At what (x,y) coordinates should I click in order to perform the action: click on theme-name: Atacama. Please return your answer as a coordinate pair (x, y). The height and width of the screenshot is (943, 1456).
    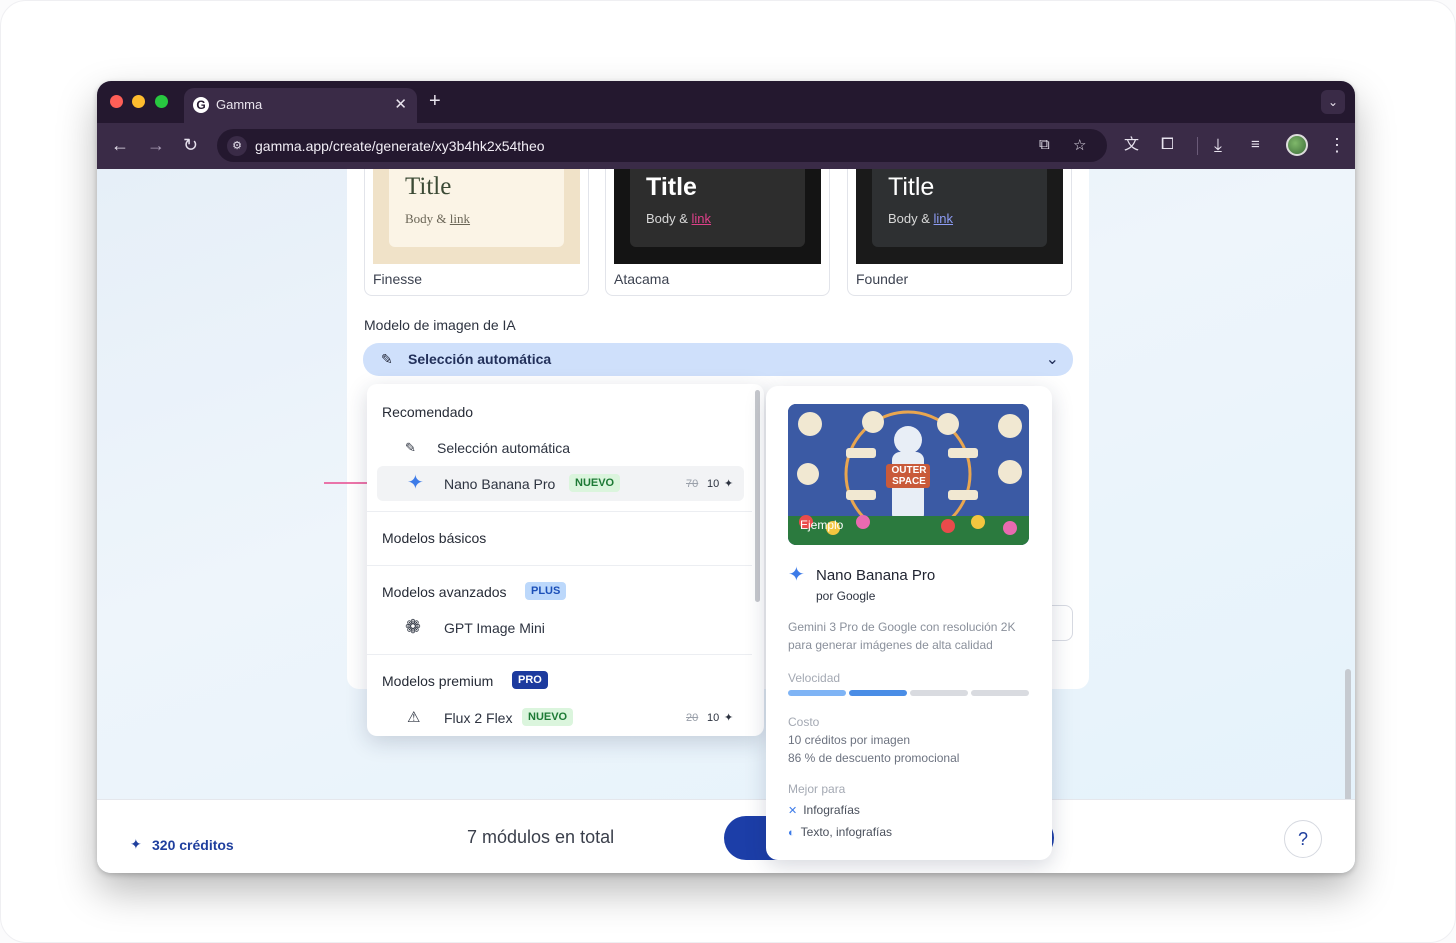
    Looking at the image, I should click on (642, 279).